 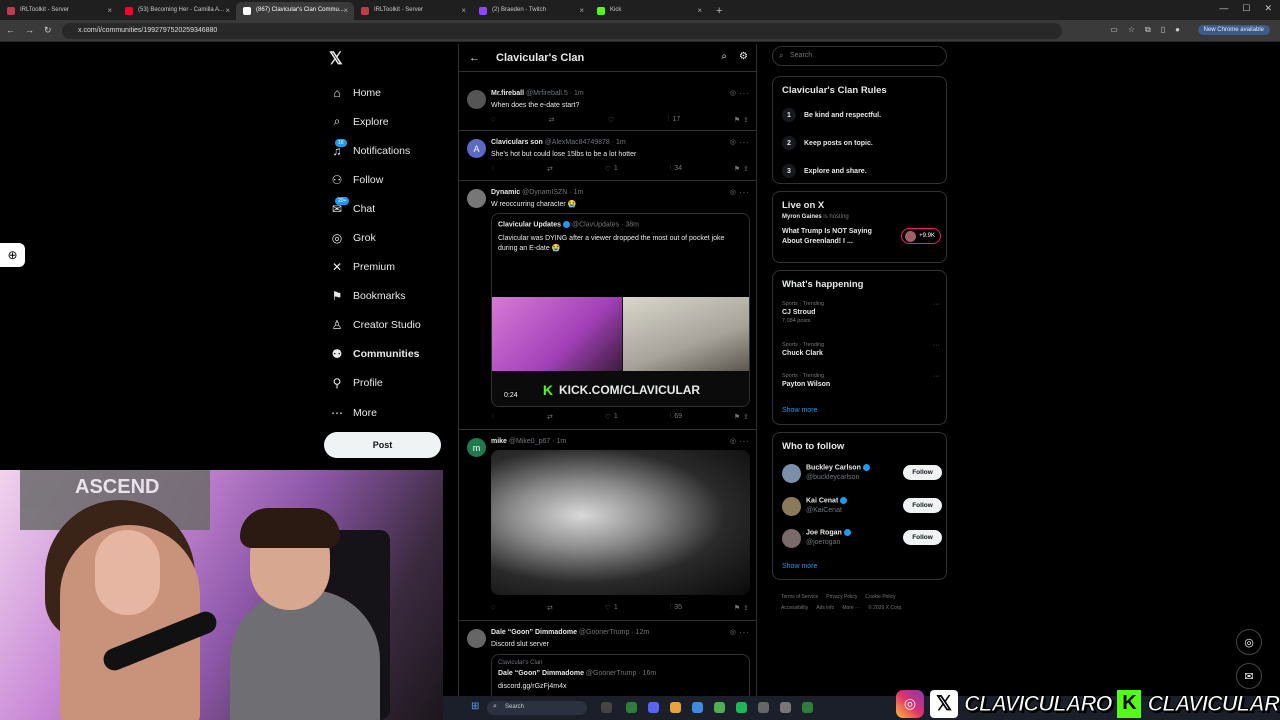 What do you see at coordinates (1249, 676) in the screenshot?
I see `messages-fab-icon: ✉` at bounding box center [1249, 676].